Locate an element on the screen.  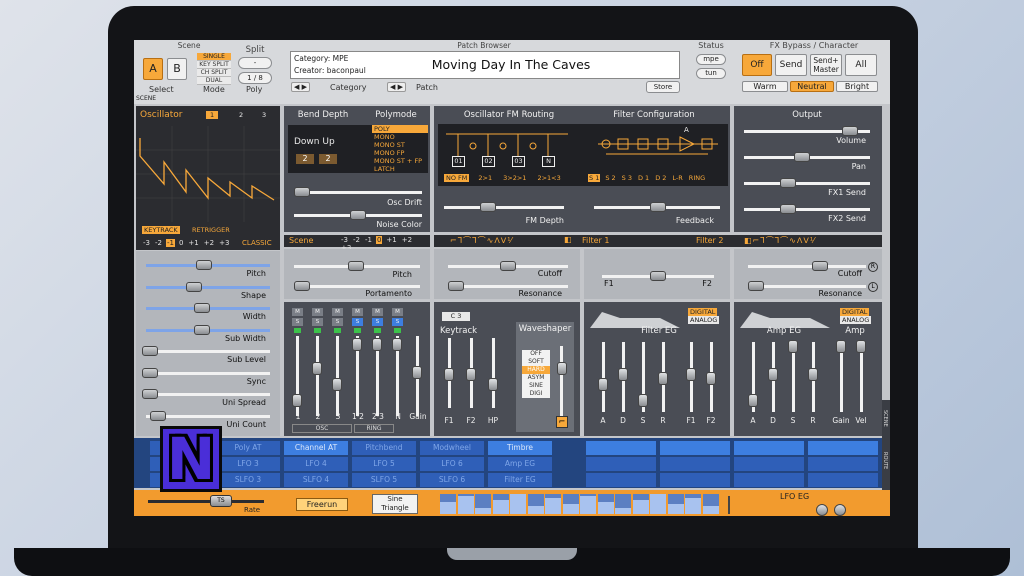
osc-tab-2: 2 is located at coordinates (241, 115).